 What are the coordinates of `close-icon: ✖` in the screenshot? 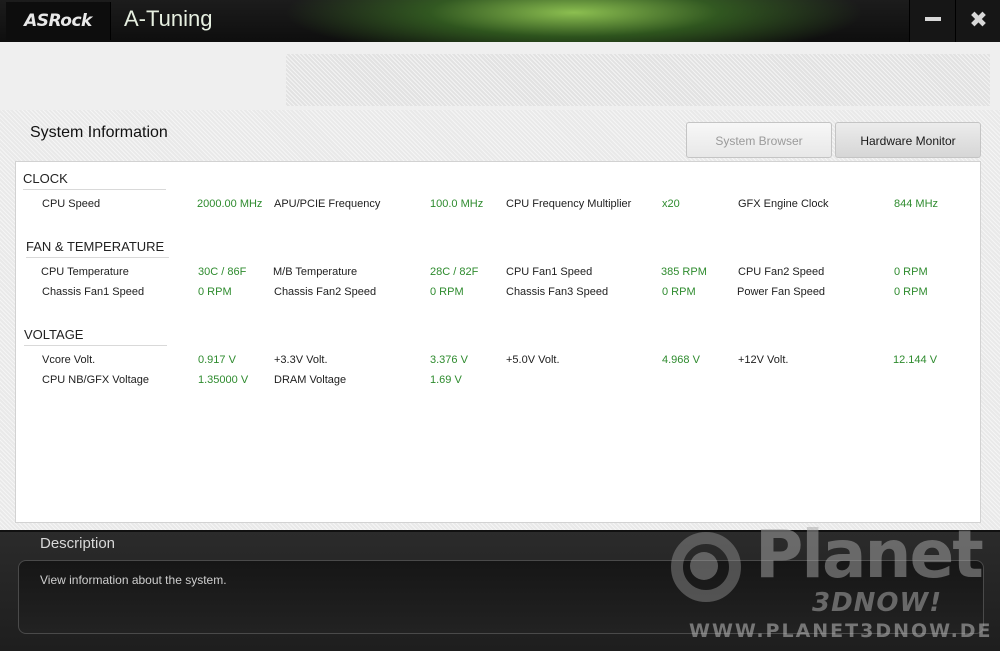 It's located at (978, 20).